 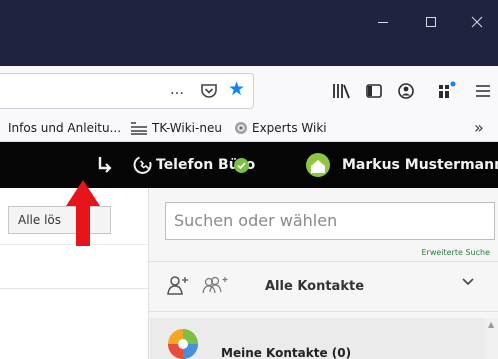 What do you see at coordinates (341, 91) in the screenshot?
I see `library-icon` at bounding box center [341, 91].